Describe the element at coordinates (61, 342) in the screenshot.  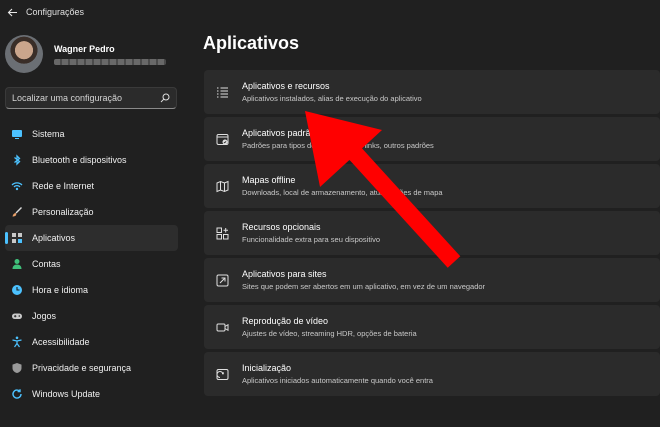
I see `sidebar-item-label: Acessibilidade` at that location.